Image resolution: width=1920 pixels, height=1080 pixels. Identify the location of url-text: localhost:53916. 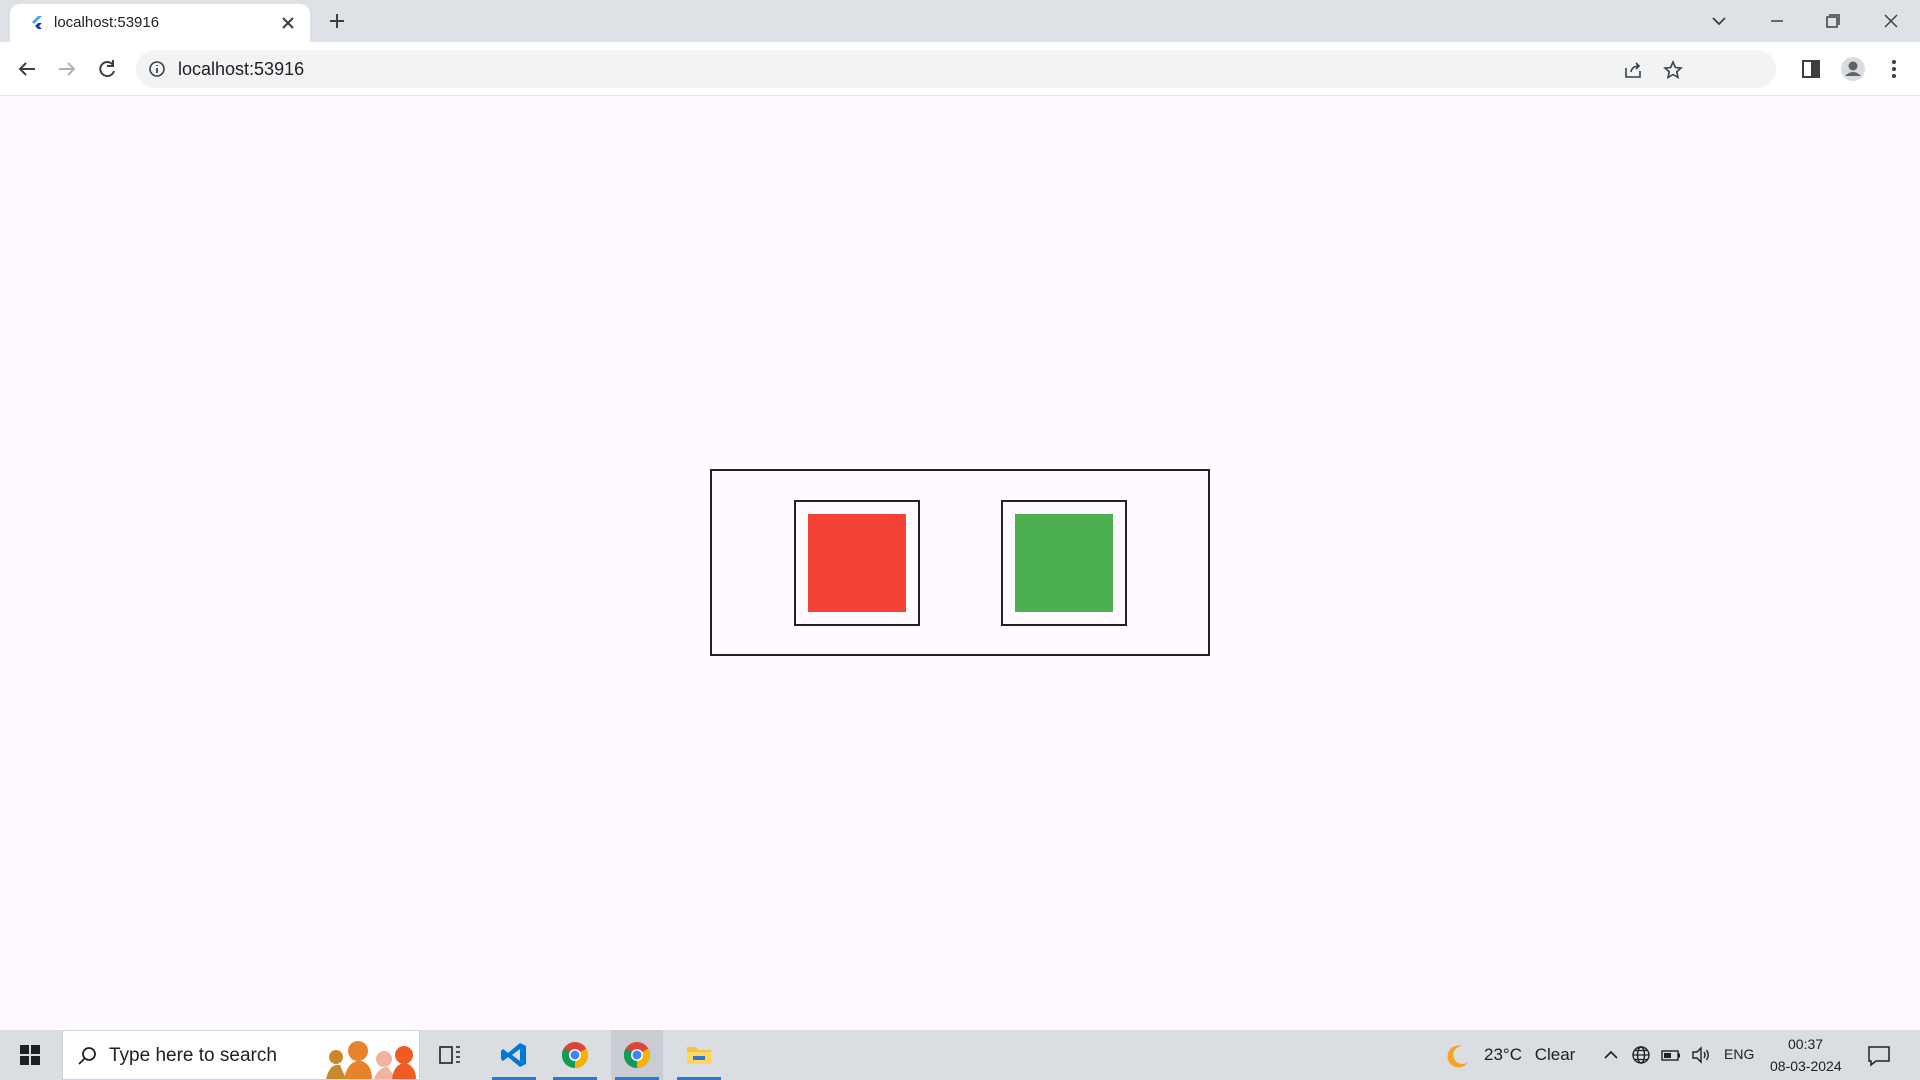
(241, 69).